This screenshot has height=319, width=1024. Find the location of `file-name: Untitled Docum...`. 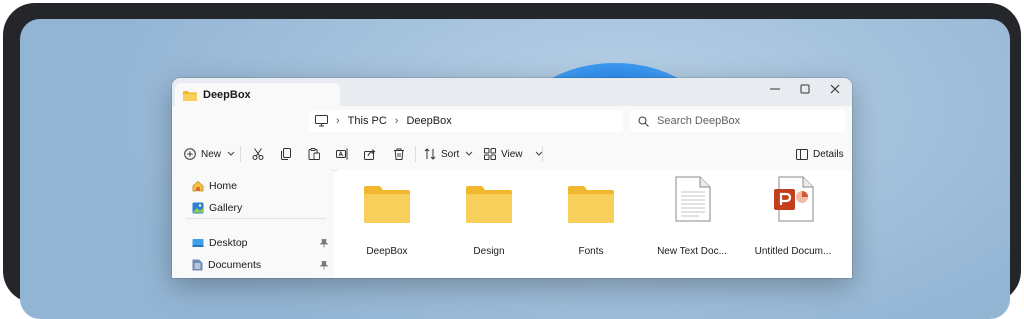

file-name: Untitled Docum... is located at coordinates (793, 251).